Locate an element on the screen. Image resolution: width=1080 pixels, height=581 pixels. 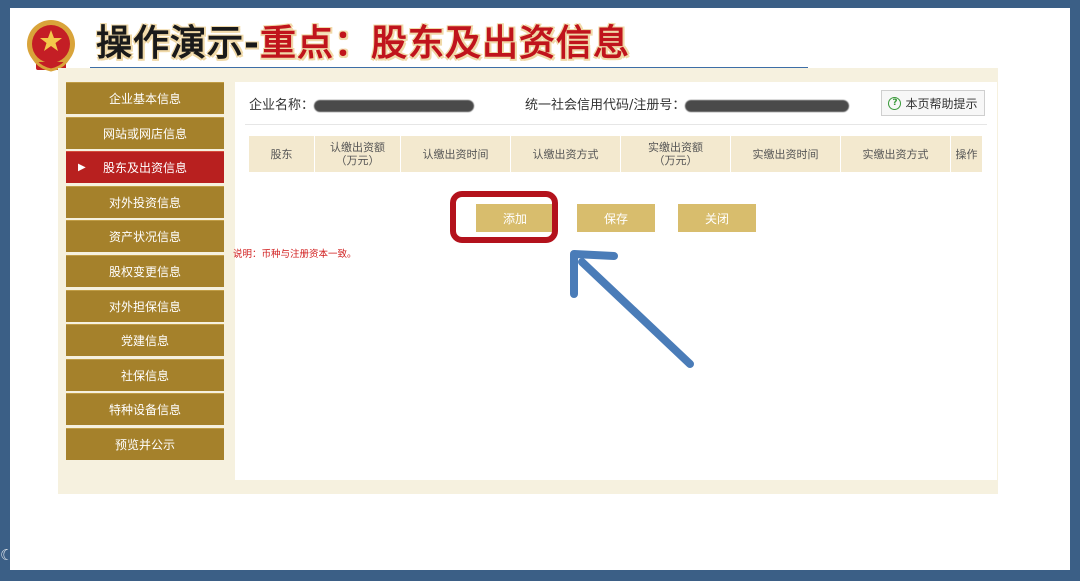
company-name-row: 企业名称： is located at coordinates (362, 103).